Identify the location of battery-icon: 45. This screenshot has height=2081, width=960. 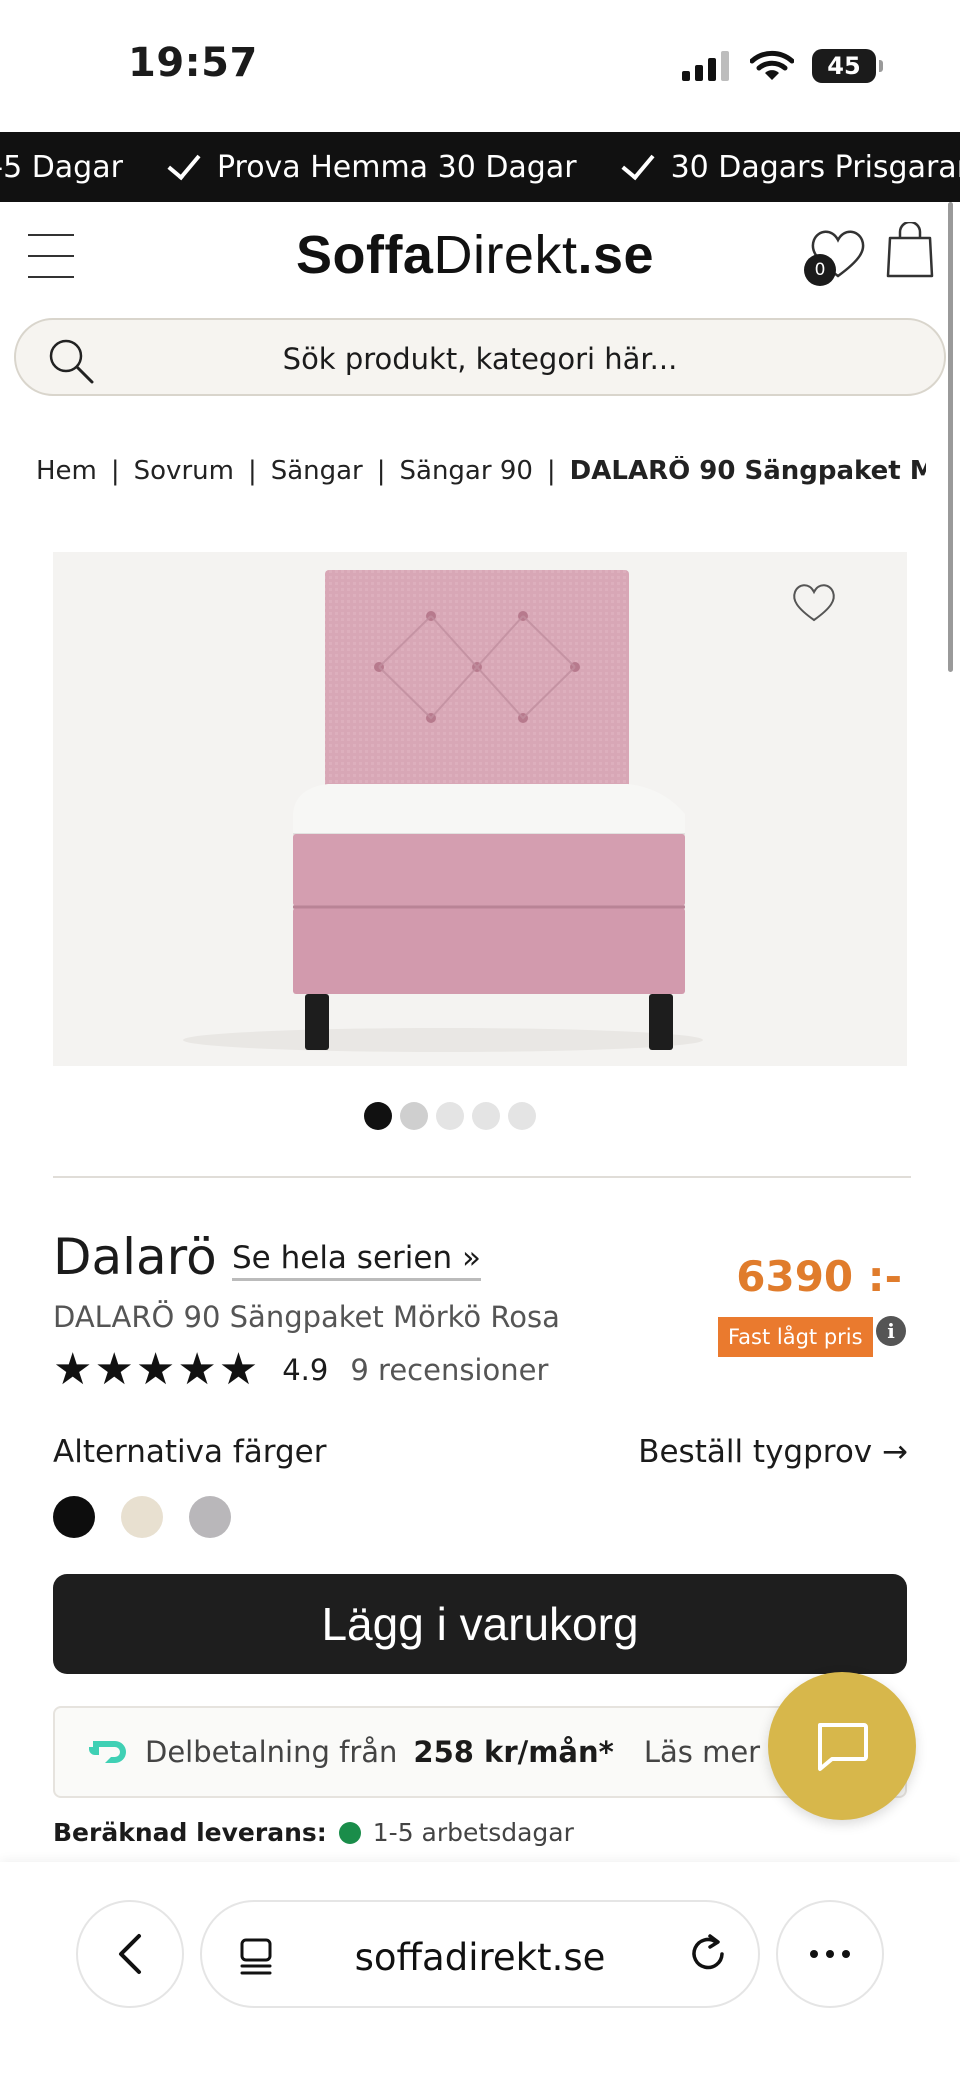
(847, 66).